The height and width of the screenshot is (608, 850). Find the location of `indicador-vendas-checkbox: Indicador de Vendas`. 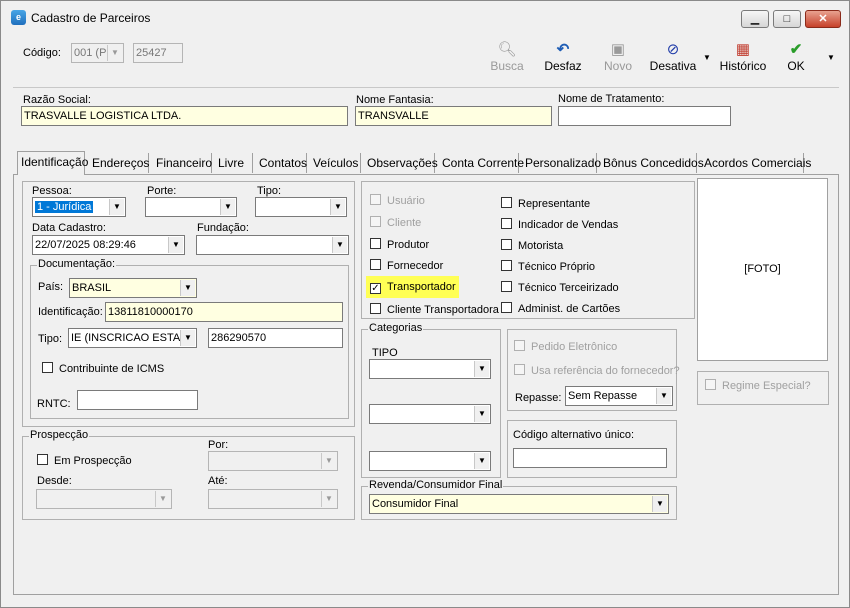

indicador-vendas-checkbox: Indicador de Vendas is located at coordinates (559, 224).